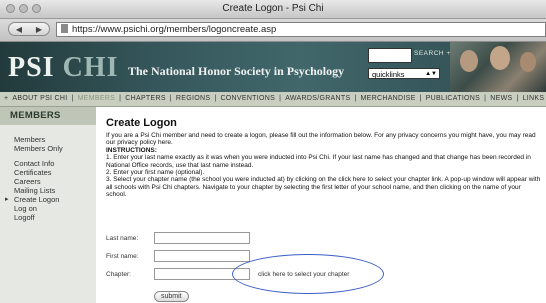  Describe the element at coordinates (55, 208) in the screenshot. I see `sidebar-item-log-on: Log on` at that location.